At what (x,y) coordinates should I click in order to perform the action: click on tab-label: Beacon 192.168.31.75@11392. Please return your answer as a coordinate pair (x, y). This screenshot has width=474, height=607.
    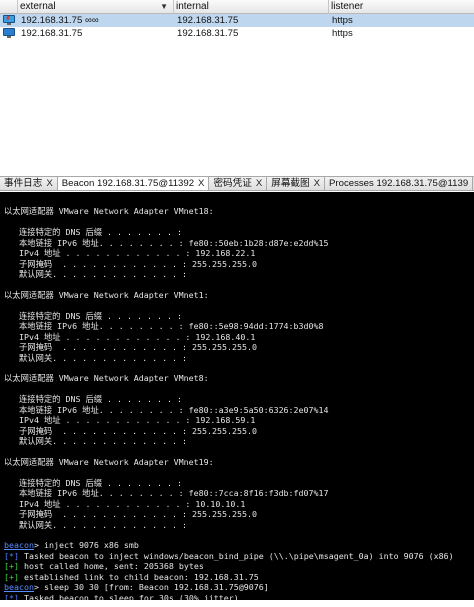
    Looking at the image, I should click on (128, 183).